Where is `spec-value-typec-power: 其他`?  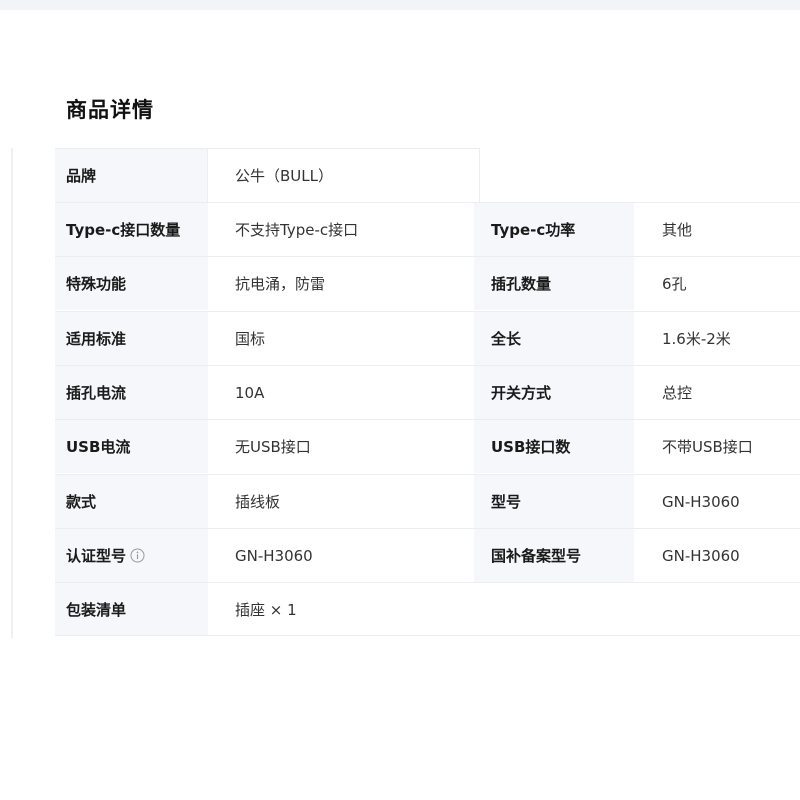
spec-value-typec-power: 其他 is located at coordinates (717, 229).